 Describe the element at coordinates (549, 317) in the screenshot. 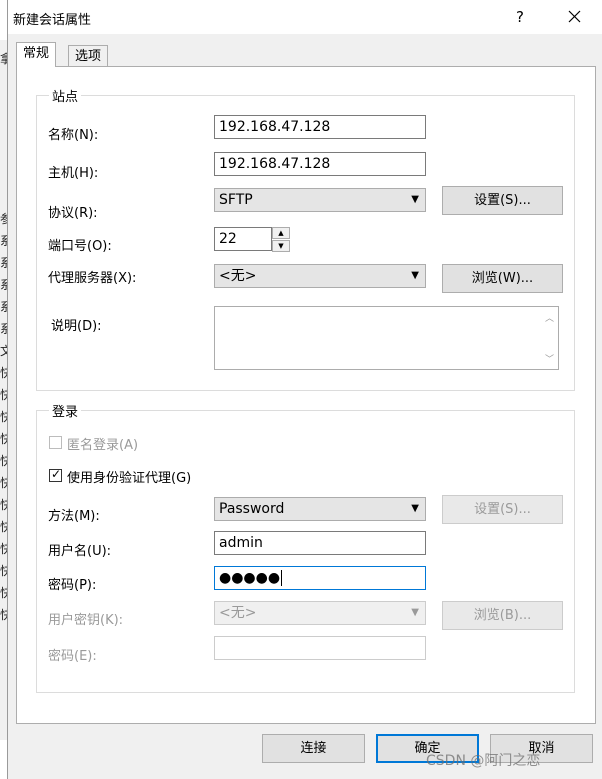

I see `scroll-up-icon: ︿` at that location.